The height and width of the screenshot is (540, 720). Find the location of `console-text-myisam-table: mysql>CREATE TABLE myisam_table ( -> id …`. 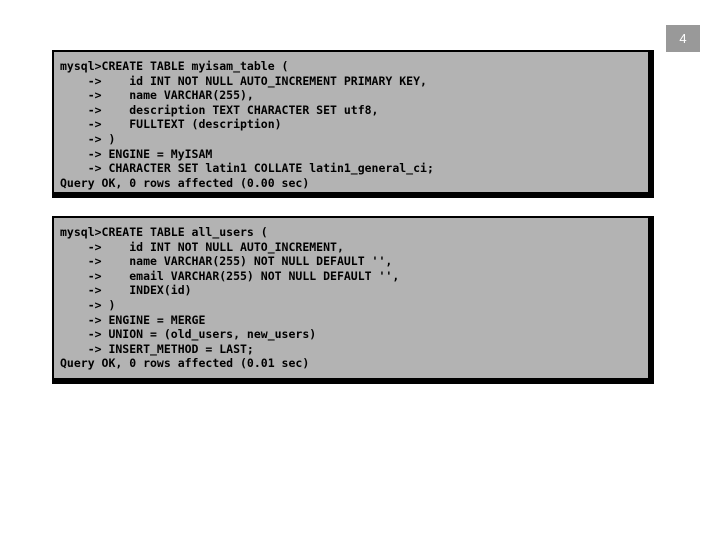

console-text-myisam-table: mysql>CREATE TABLE myisam_table ( -> id … is located at coordinates (247, 124).